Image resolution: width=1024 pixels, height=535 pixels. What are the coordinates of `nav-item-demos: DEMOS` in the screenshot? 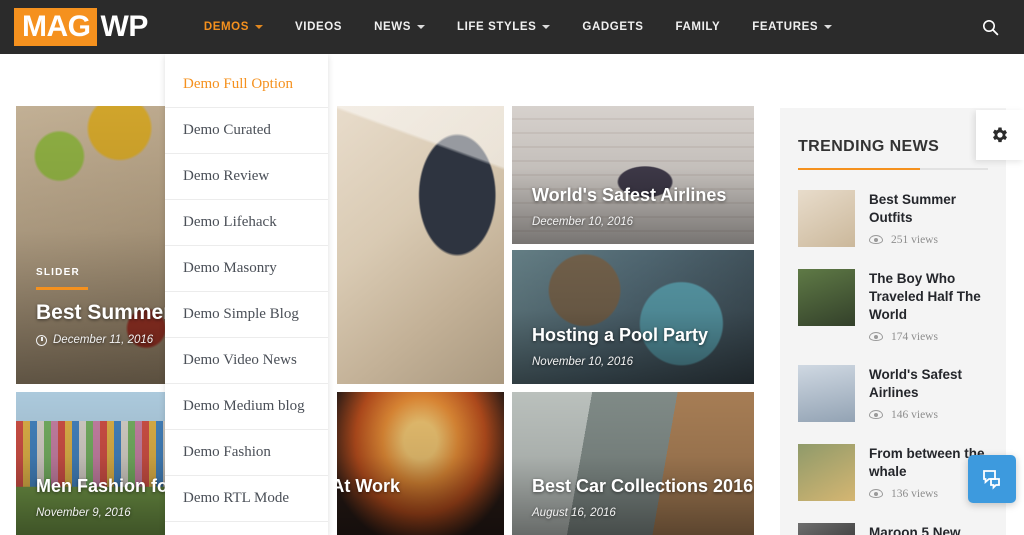 It's located at (233, 27).